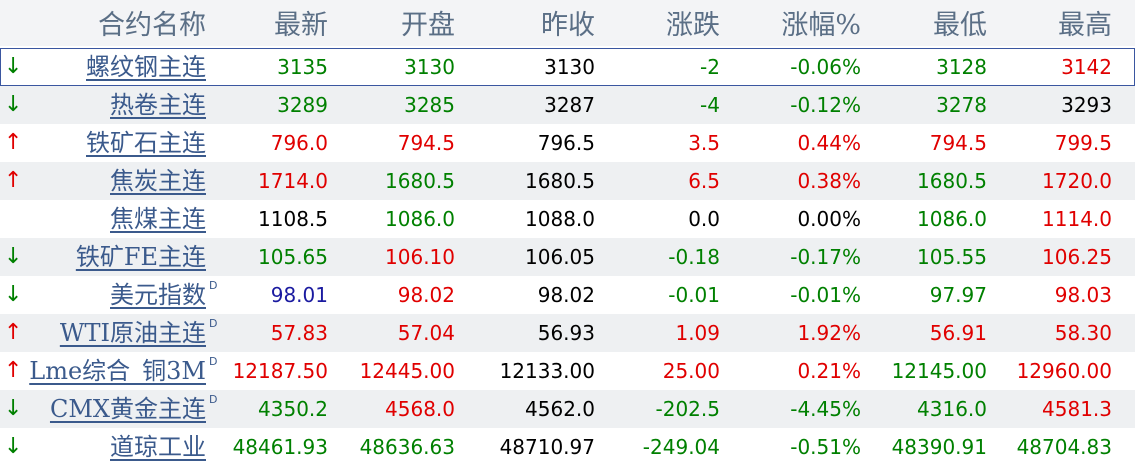  Describe the element at coordinates (301, 23) in the screenshot. I see `col-latest-header: 最新` at that location.